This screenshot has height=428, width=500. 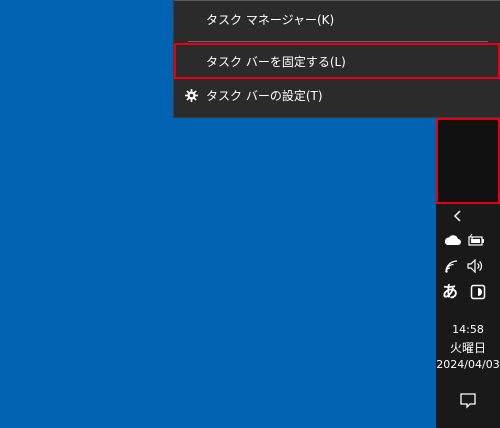 I want to click on volume-icon, so click(x=476, y=266).